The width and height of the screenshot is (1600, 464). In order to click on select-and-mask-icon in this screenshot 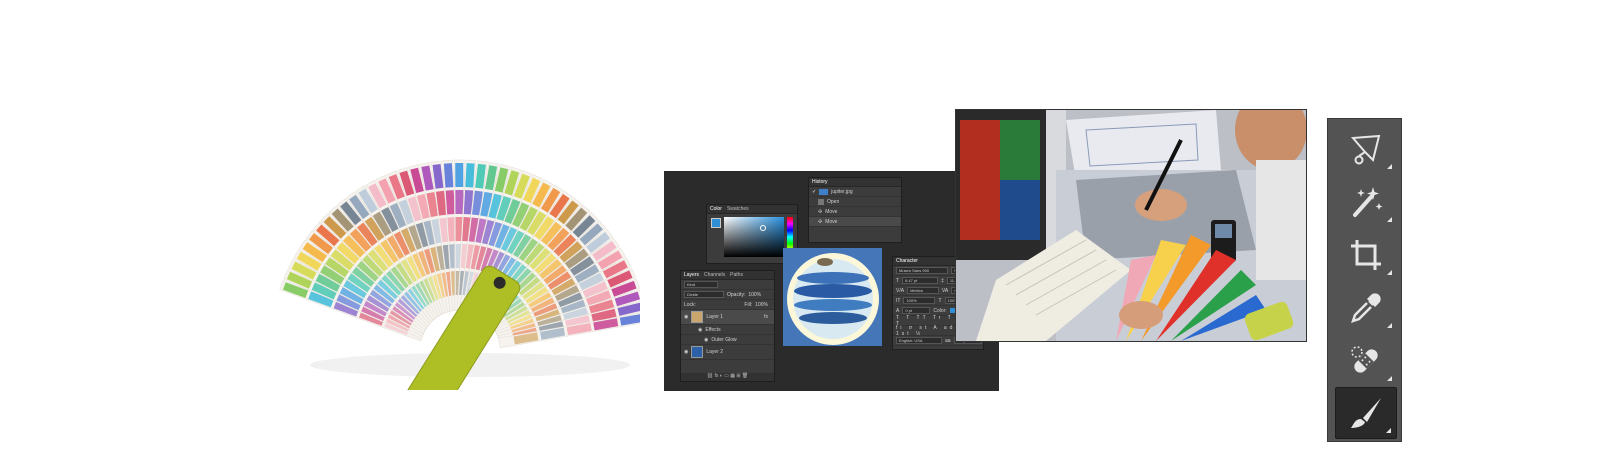, I will do `click(1365, 149)`.